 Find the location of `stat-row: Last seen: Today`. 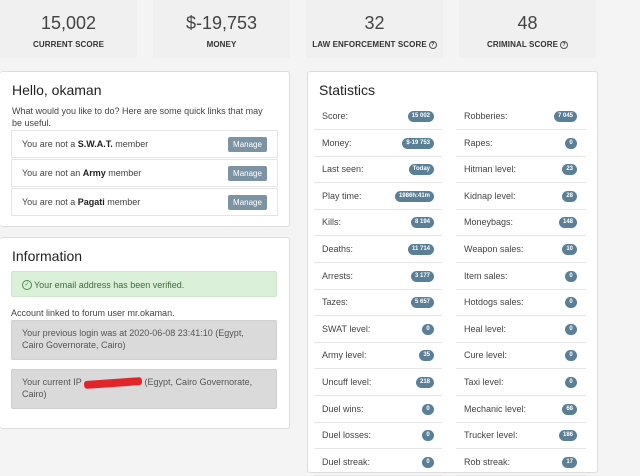

stat-row: Last seen: Today is located at coordinates (378, 170).